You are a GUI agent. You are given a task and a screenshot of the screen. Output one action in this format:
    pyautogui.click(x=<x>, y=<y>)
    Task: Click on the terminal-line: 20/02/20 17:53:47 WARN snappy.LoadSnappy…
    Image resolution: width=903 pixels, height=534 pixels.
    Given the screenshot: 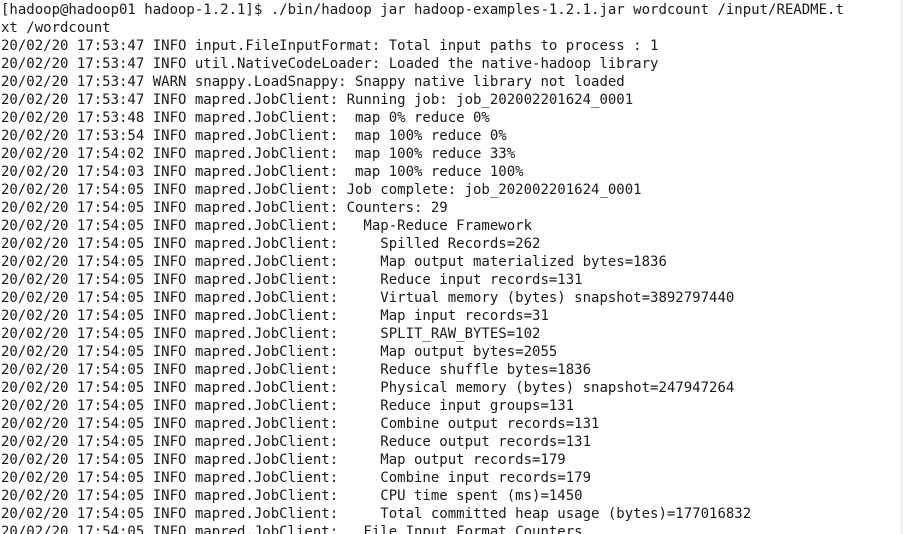 What is the action you would take?
    pyautogui.click(x=313, y=82)
    